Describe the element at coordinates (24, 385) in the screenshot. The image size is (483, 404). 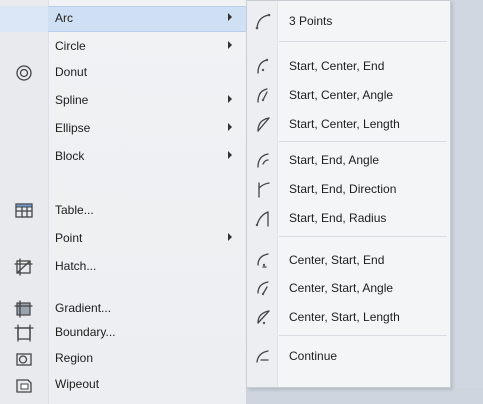
I see `wipeout-icon` at that location.